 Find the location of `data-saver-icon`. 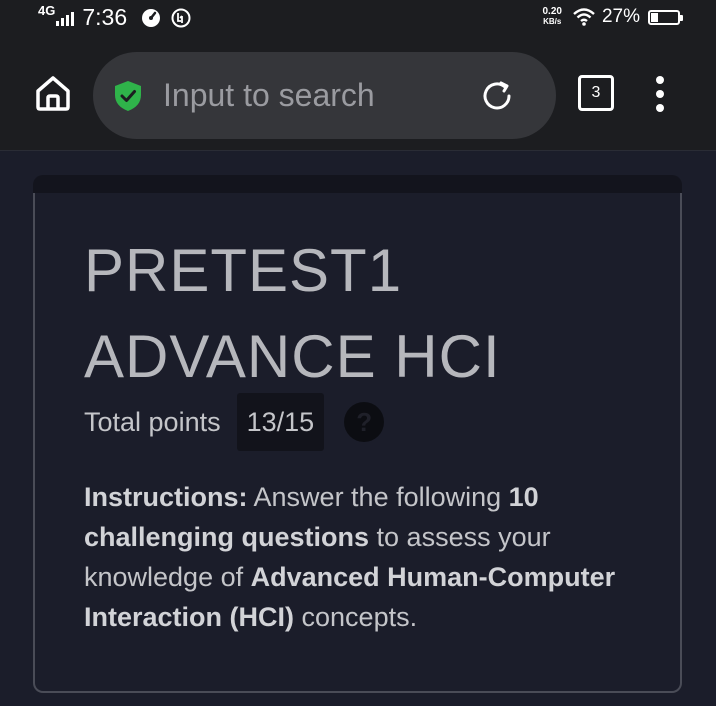

data-saver-icon is located at coordinates (181, 17).